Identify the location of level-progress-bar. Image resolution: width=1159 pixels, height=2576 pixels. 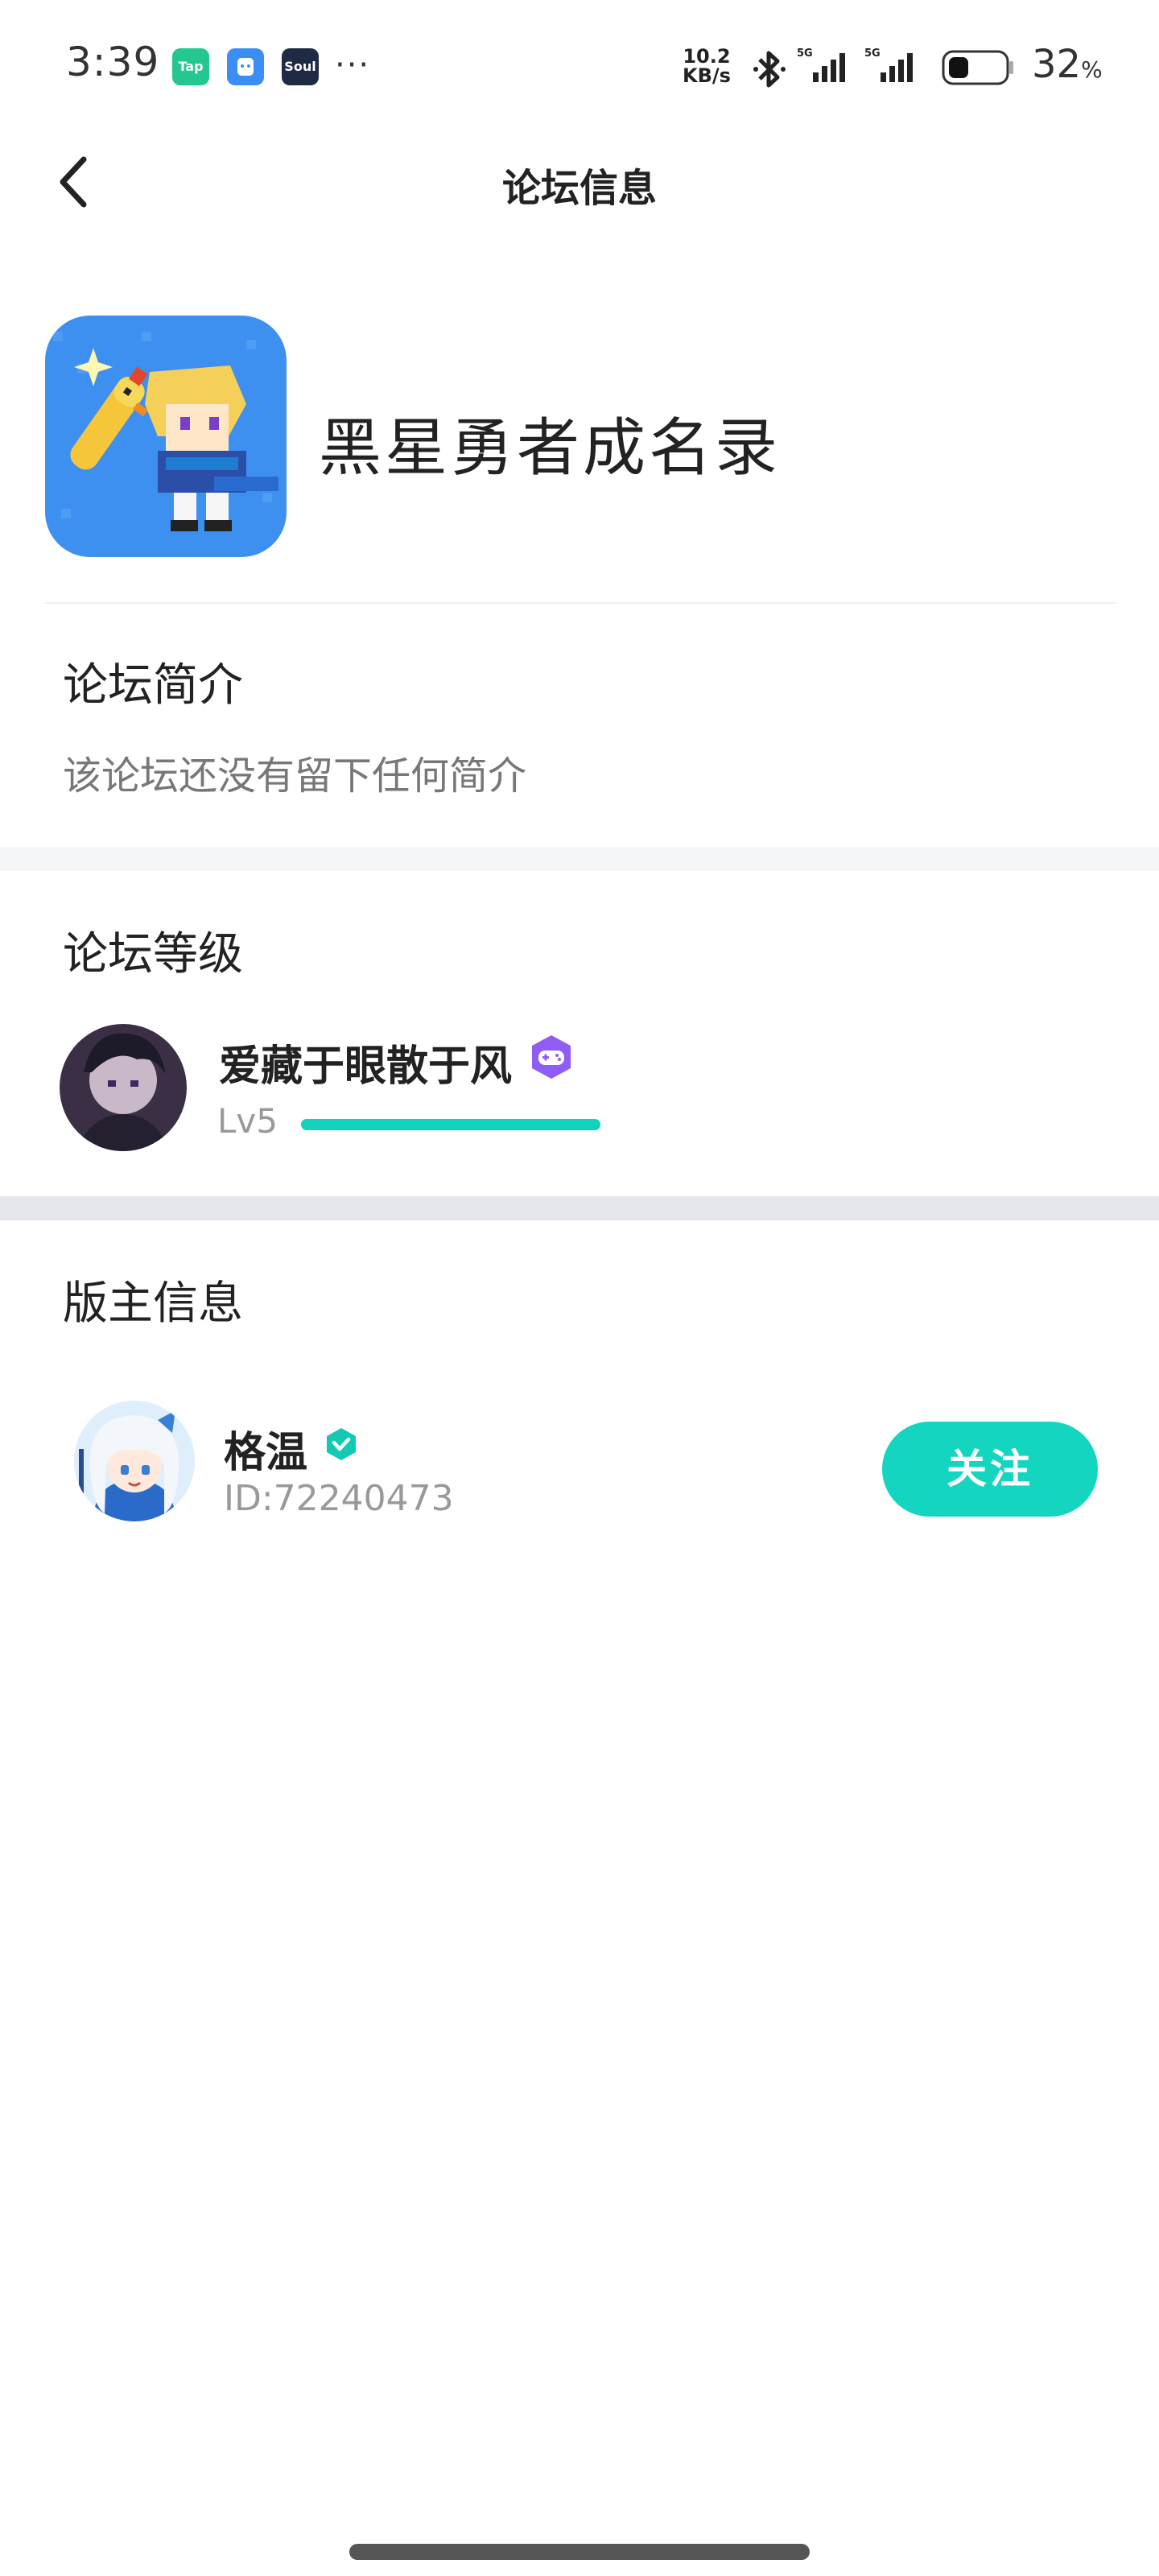
(450, 1124).